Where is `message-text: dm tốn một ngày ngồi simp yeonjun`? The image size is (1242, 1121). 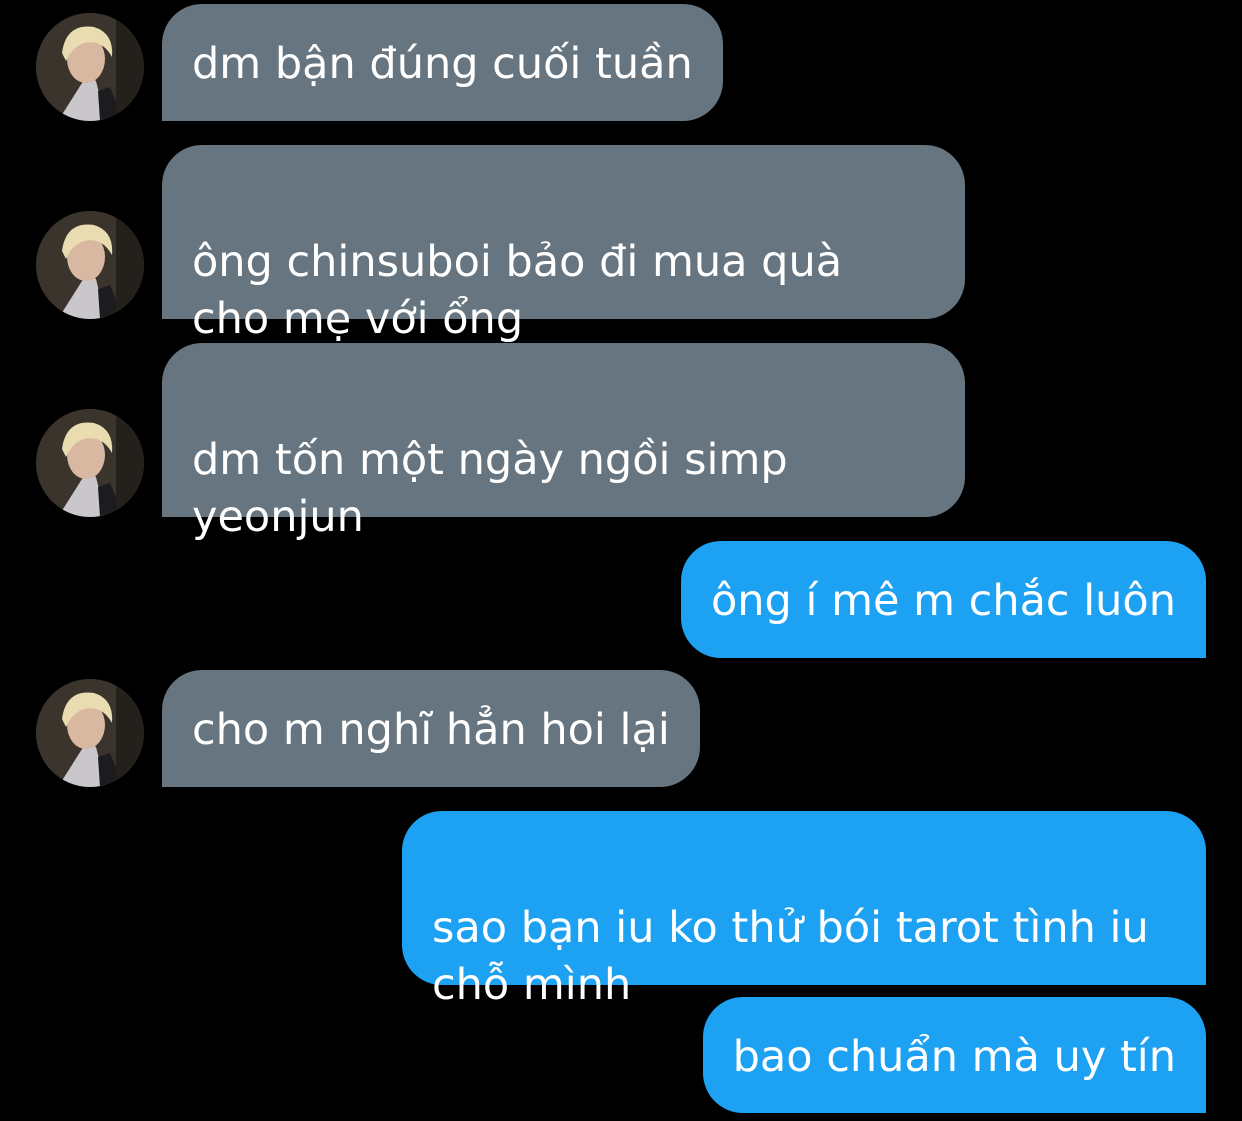
message-text: dm tốn một ngày ngồi simp yeonjun is located at coordinates (490, 488).